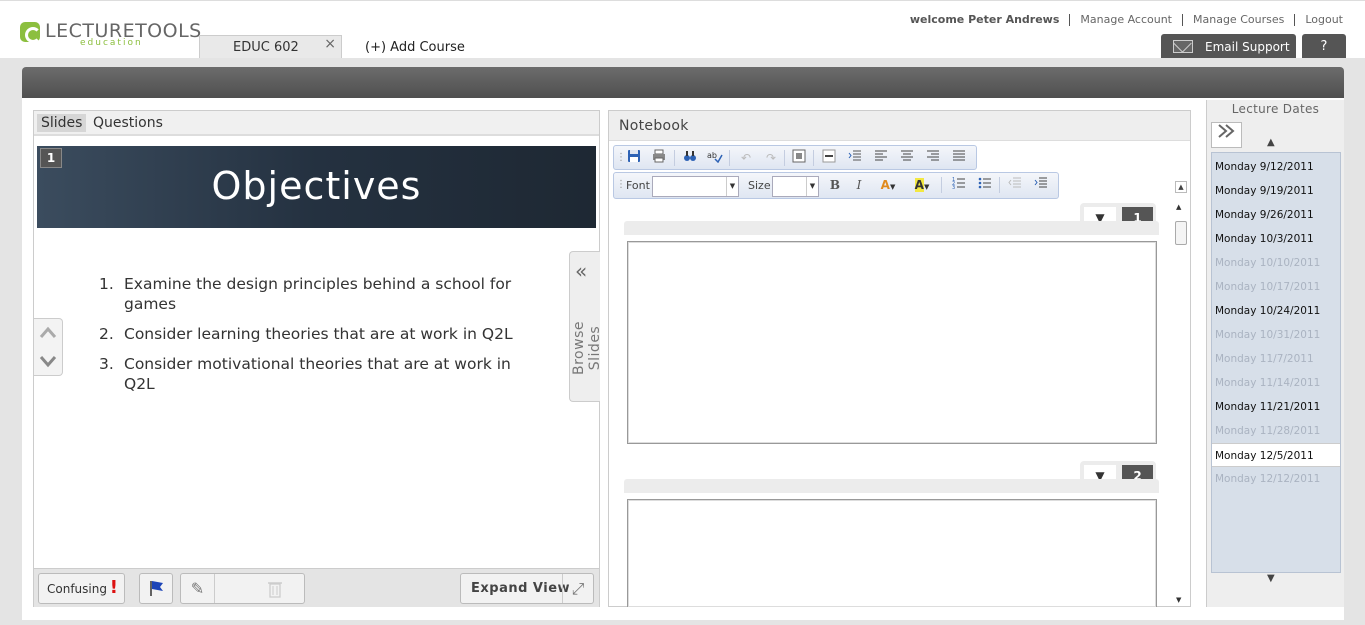 The height and width of the screenshot is (625, 1365). What do you see at coordinates (715, 158) in the screenshot?
I see `spellcheck-icon: ab` at bounding box center [715, 158].